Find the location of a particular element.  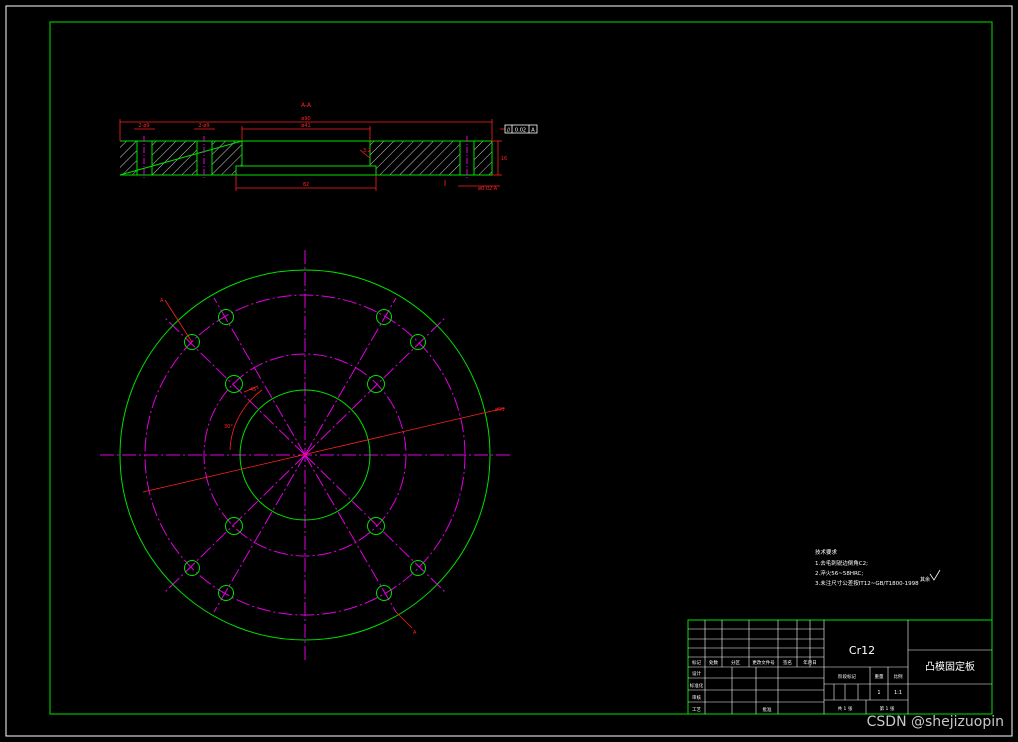

stage-label: 阶段标记 is located at coordinates (847, 676).